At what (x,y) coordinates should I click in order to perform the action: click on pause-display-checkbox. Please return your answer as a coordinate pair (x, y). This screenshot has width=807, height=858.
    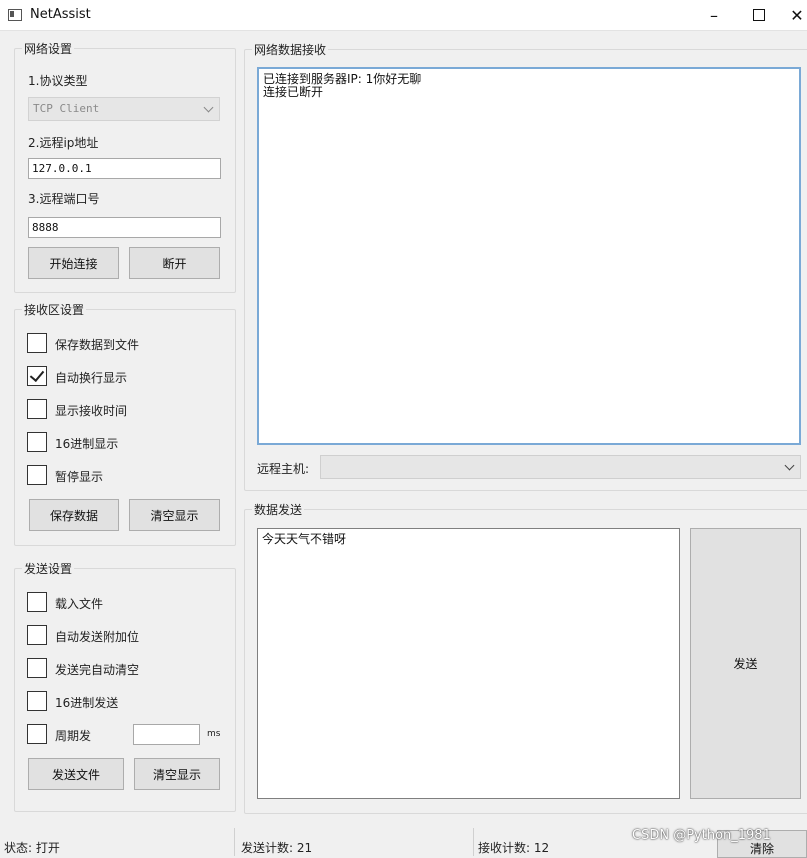
    Looking at the image, I should click on (37, 475).